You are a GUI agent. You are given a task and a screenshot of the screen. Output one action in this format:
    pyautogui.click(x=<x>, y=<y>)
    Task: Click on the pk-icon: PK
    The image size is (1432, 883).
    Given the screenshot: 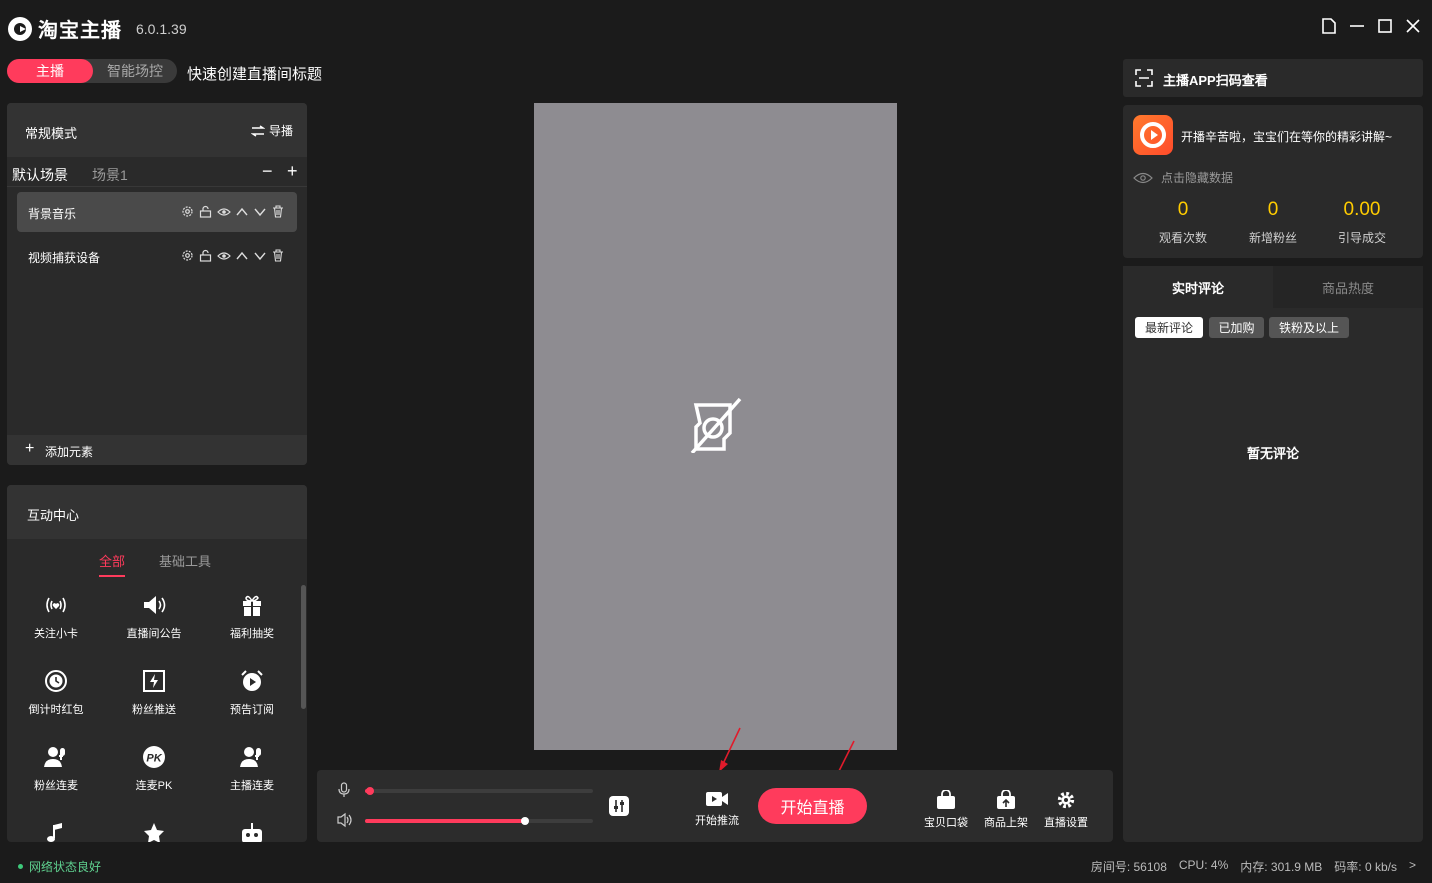 What is the action you would take?
    pyautogui.click(x=154, y=757)
    